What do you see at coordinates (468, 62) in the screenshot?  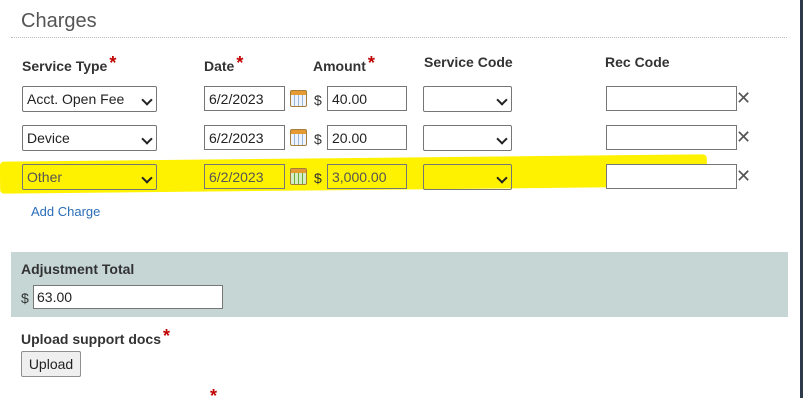 I see `header-service-code: Service Code` at bounding box center [468, 62].